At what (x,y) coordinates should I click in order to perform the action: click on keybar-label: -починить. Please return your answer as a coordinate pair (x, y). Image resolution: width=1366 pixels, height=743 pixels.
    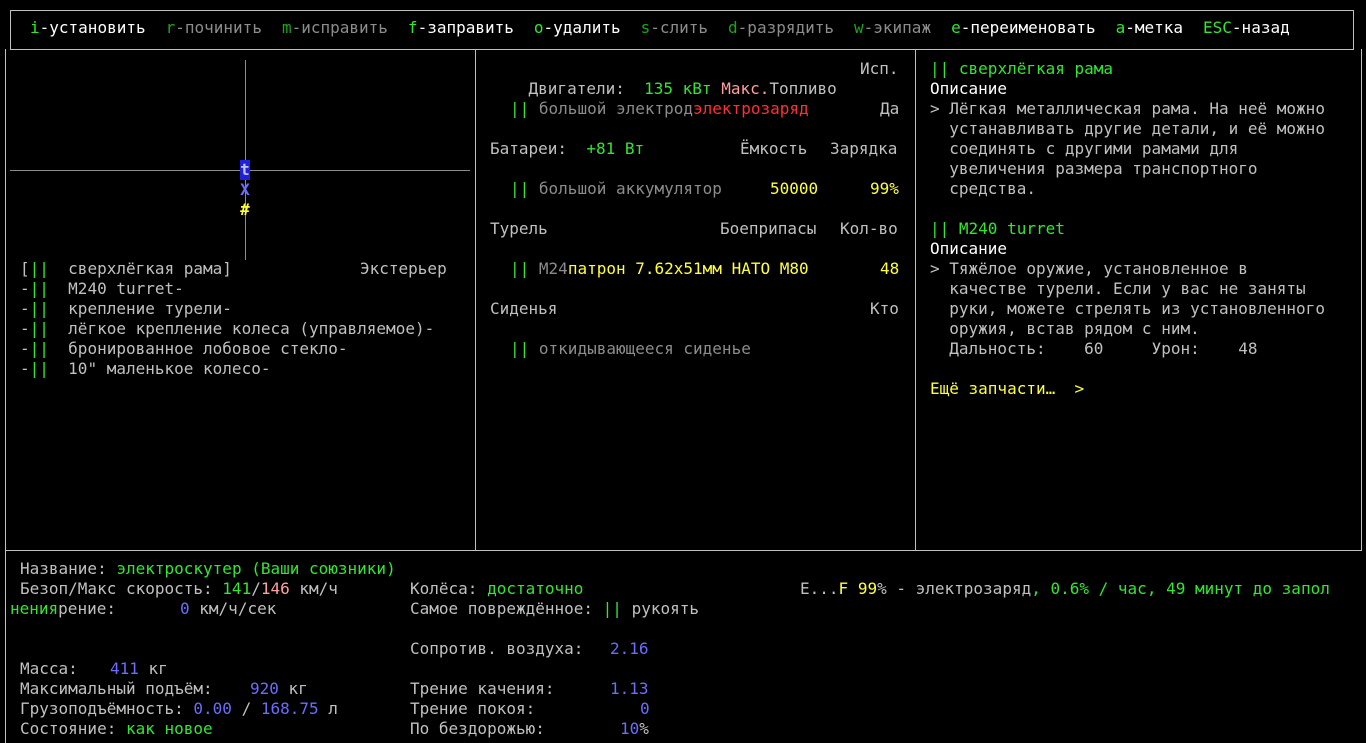
    Looking at the image, I should click on (218, 27).